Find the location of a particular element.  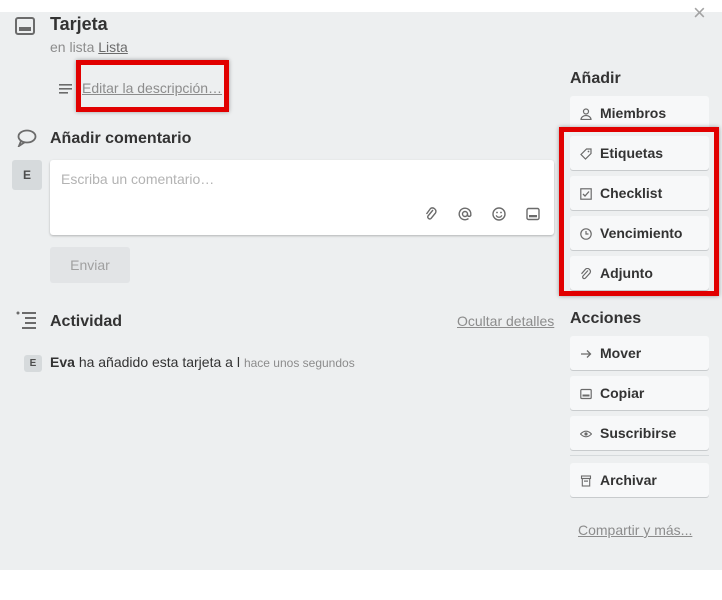

attachment-button: Adjunto is located at coordinates (639, 273).